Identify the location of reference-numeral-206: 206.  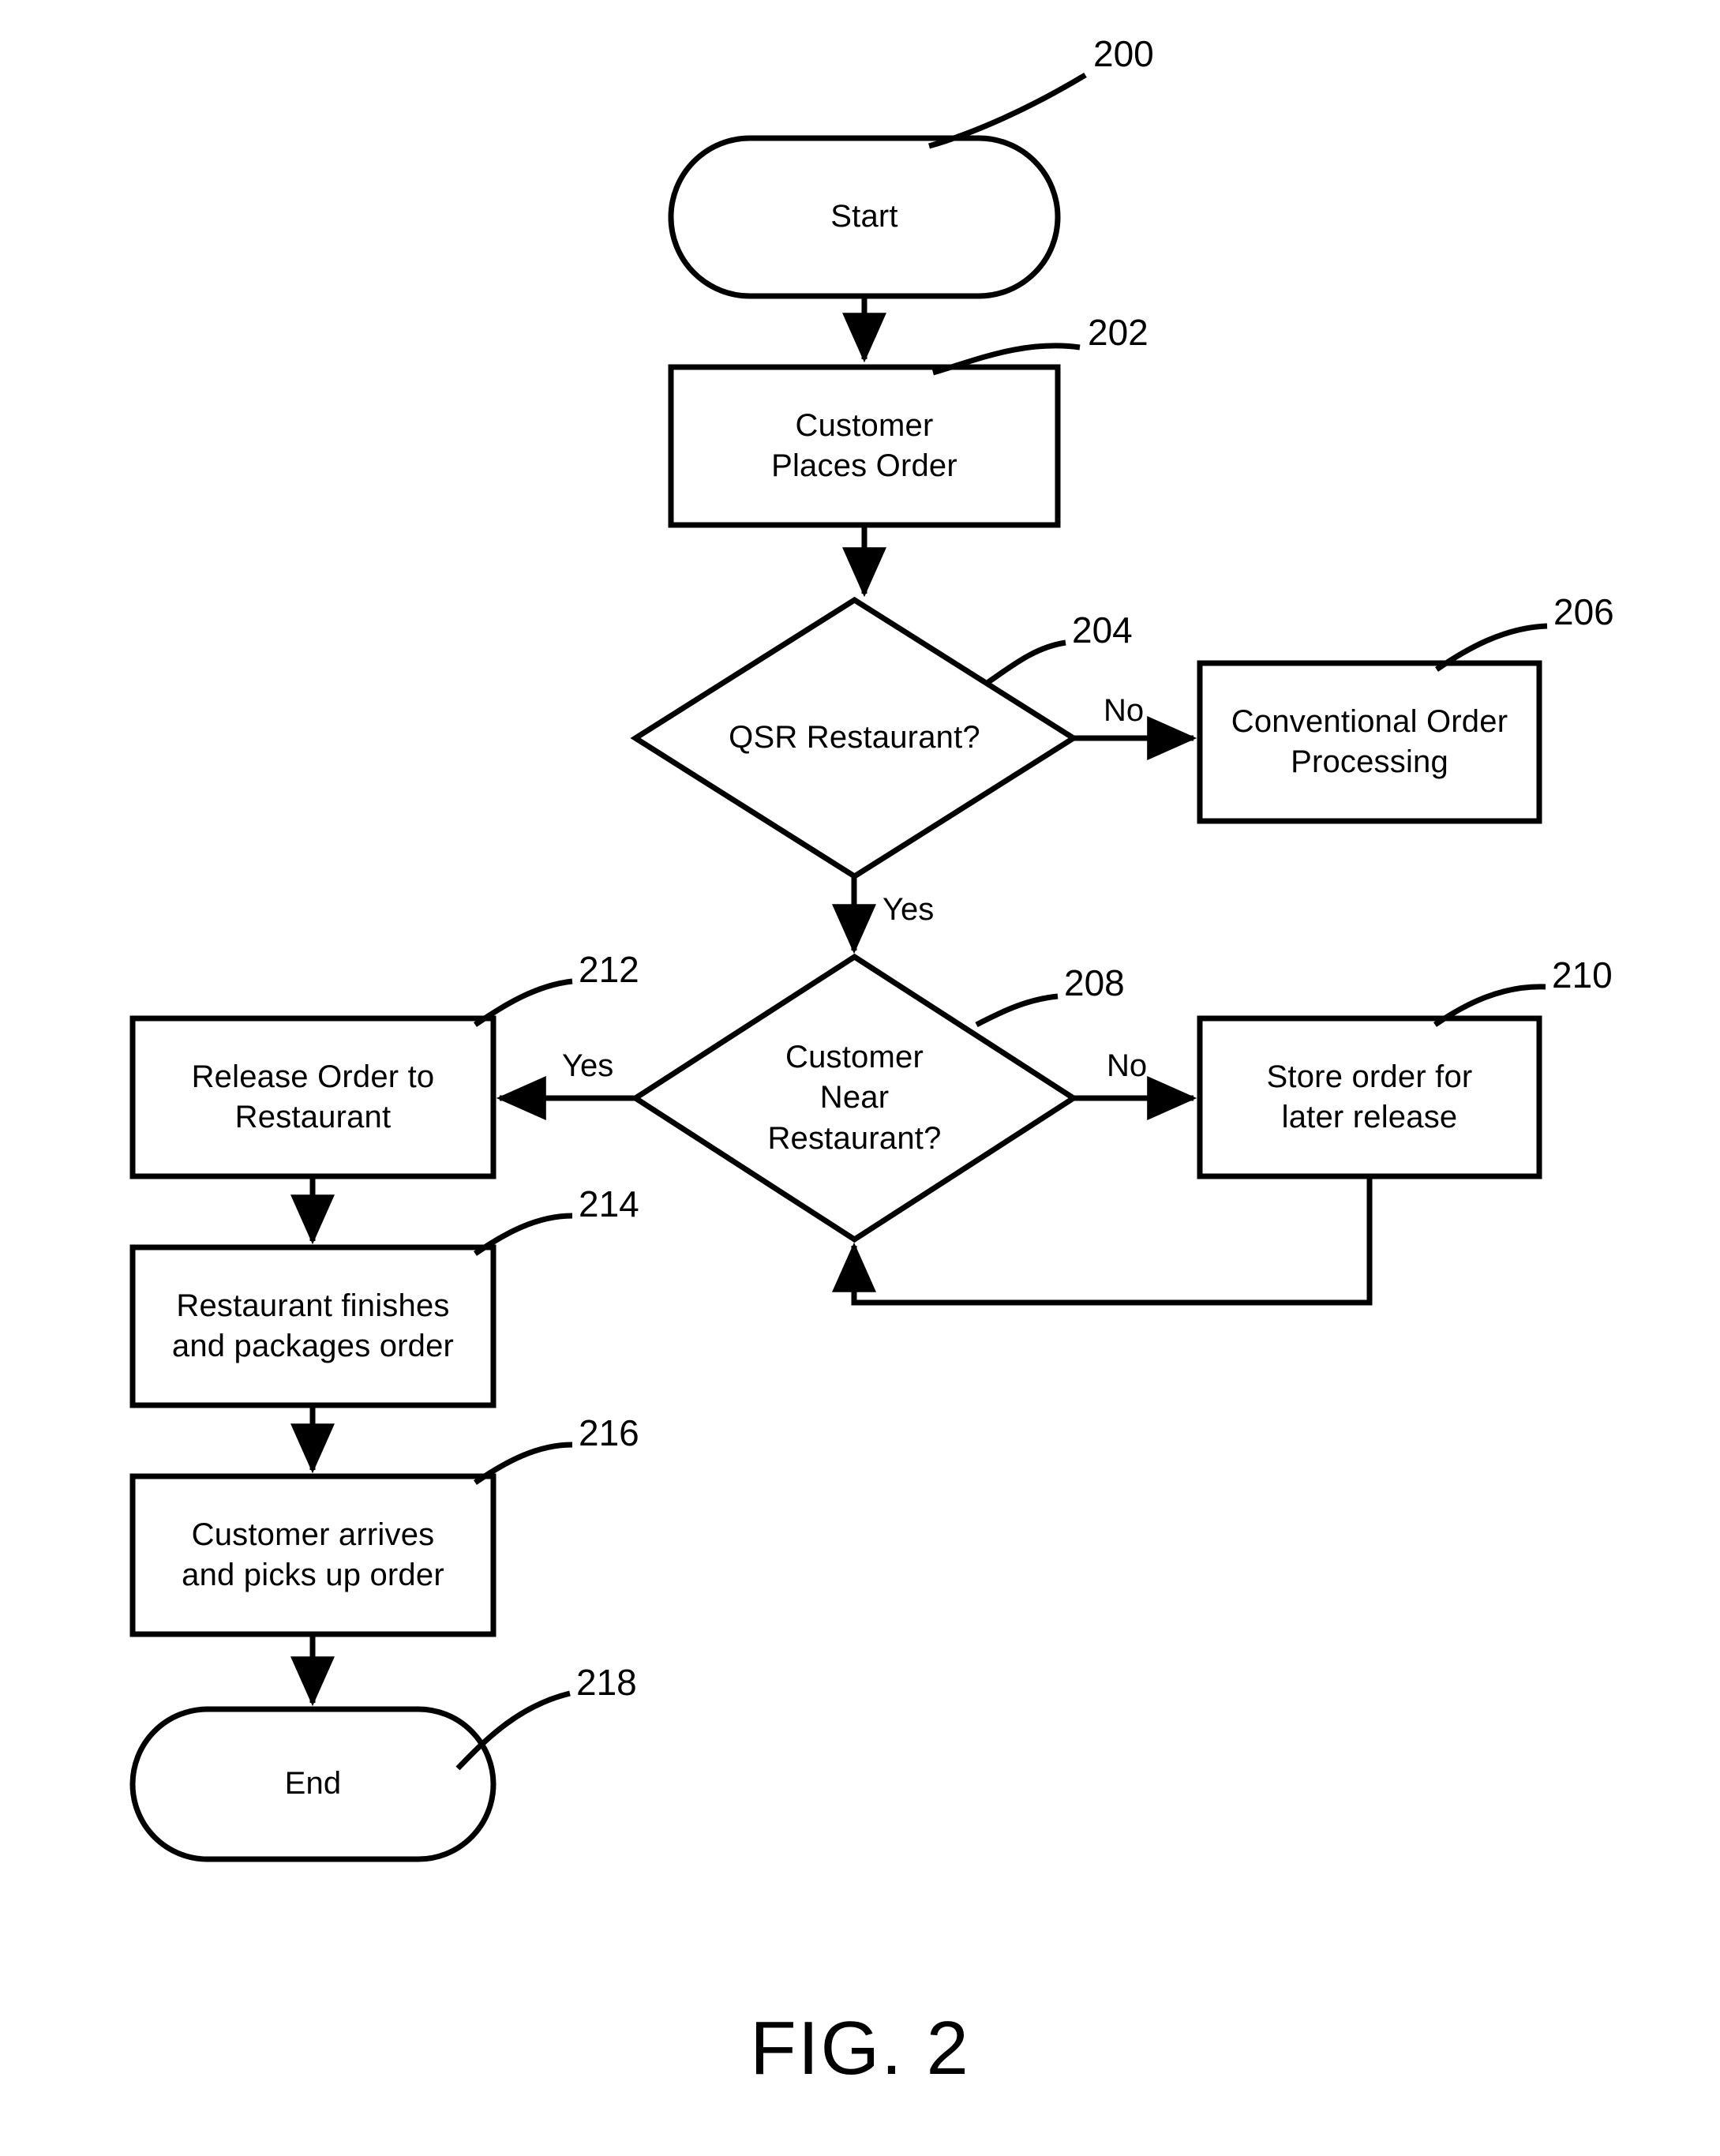
(1584, 611).